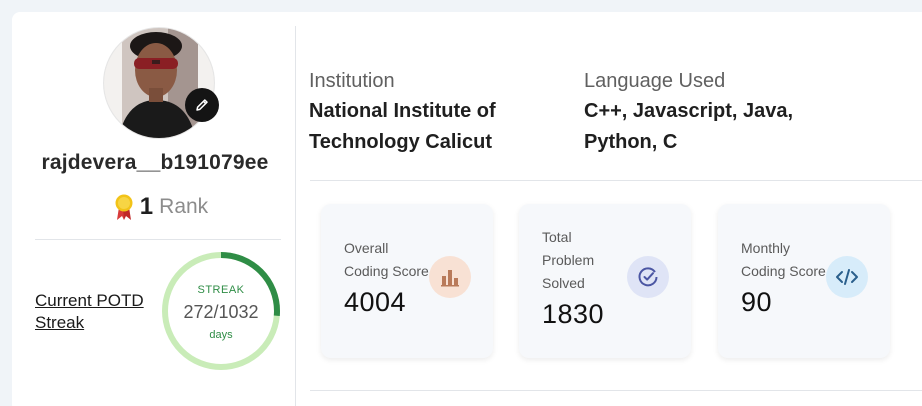  Describe the element at coordinates (648, 277) in the screenshot. I see `check-circle-icon` at that location.